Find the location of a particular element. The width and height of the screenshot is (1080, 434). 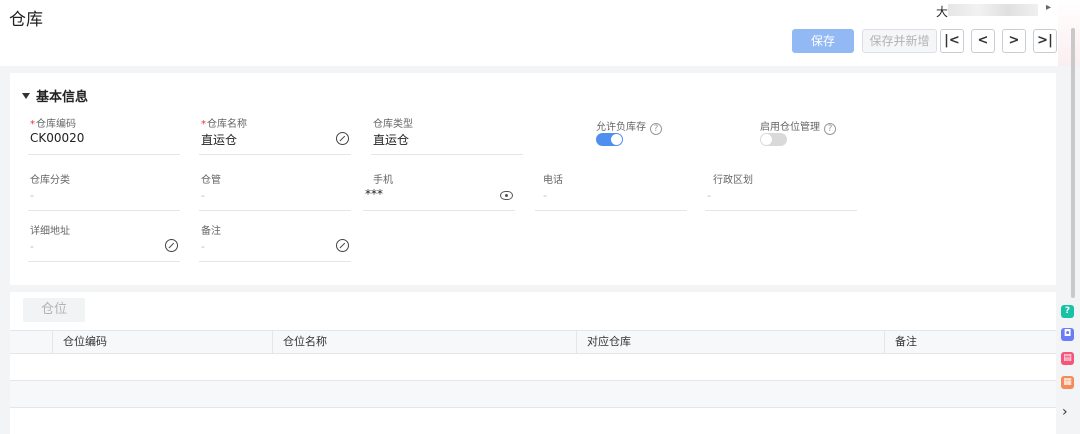

user-name-redacted is located at coordinates (993, 10).